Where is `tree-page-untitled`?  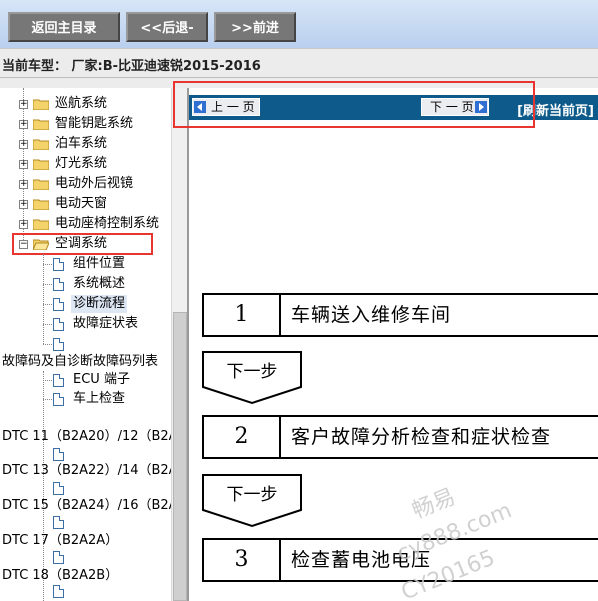 tree-page-untitled is located at coordinates (85, 344).